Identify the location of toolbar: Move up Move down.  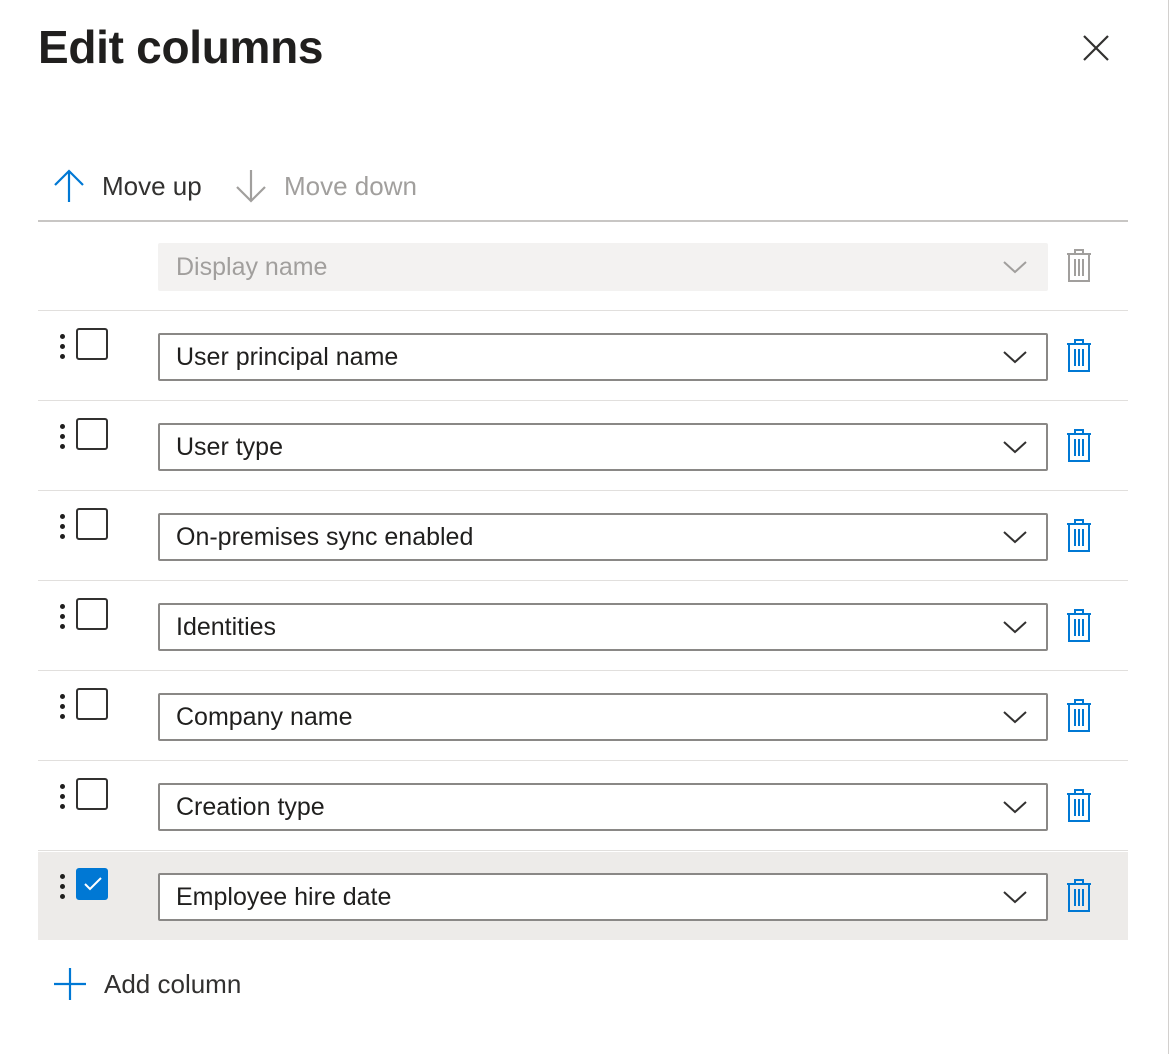
(583, 191).